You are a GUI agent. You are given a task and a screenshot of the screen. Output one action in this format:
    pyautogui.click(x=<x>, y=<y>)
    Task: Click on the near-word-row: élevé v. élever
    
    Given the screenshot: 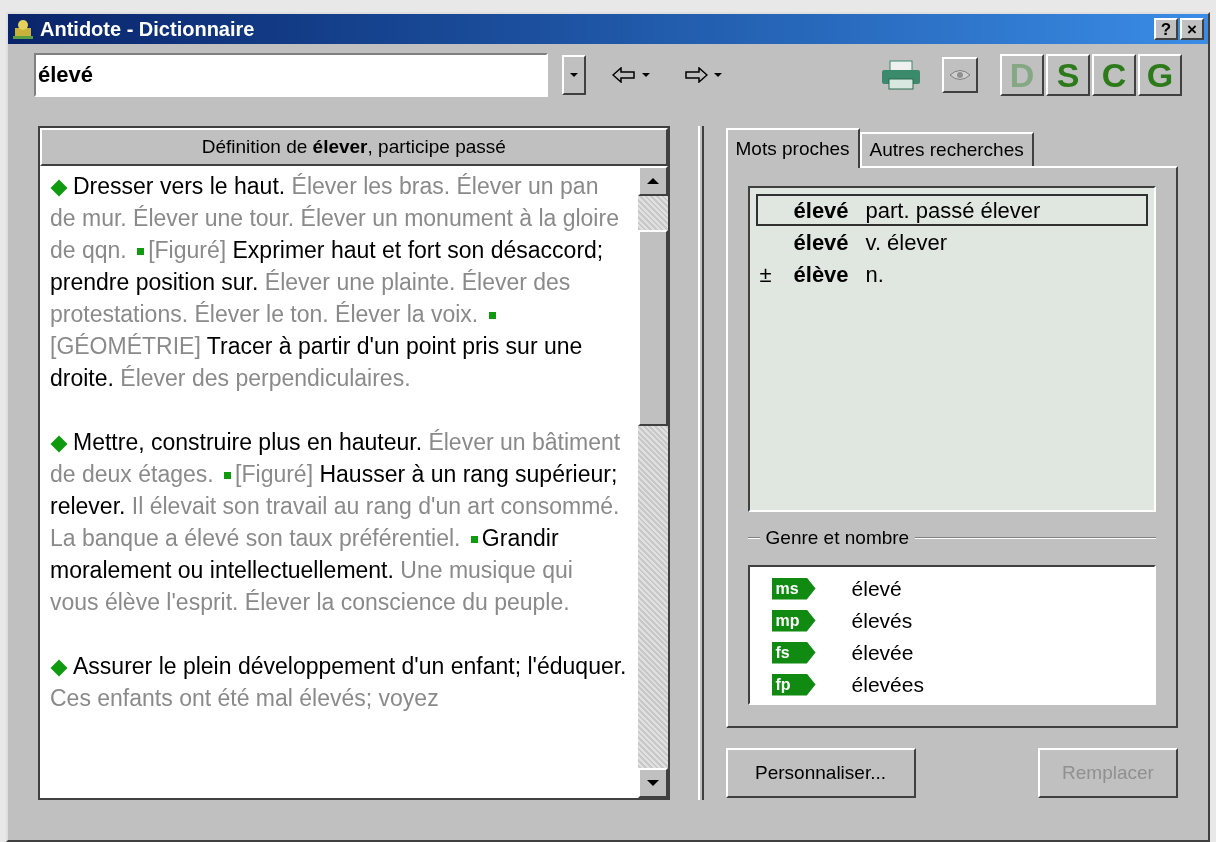 What is the action you would take?
    pyautogui.click(x=951, y=242)
    